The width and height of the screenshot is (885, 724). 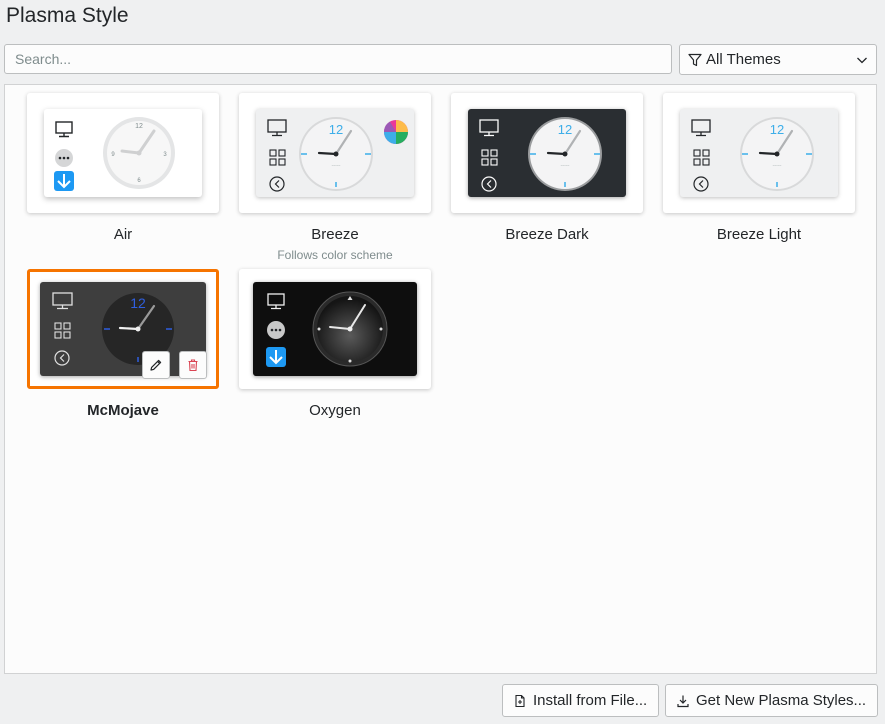 I want to click on theme-preview-breeze-light: 12 ~~~~~, so click(x=759, y=153).